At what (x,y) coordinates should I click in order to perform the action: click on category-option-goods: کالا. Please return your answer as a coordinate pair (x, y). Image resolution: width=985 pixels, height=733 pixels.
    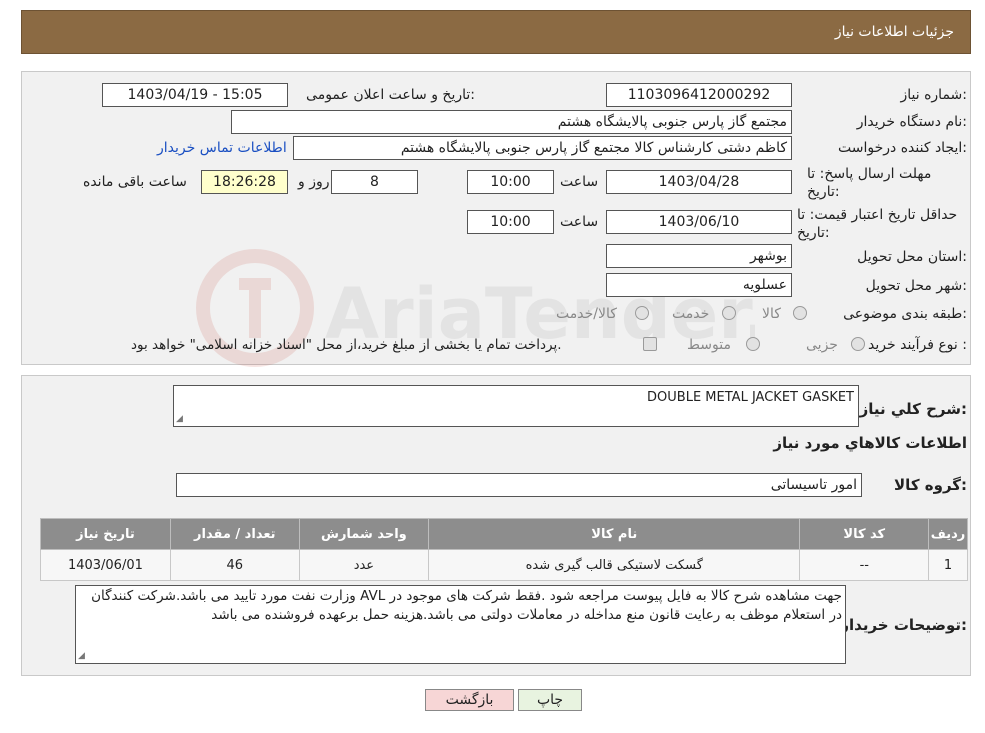
    Looking at the image, I should click on (771, 314).